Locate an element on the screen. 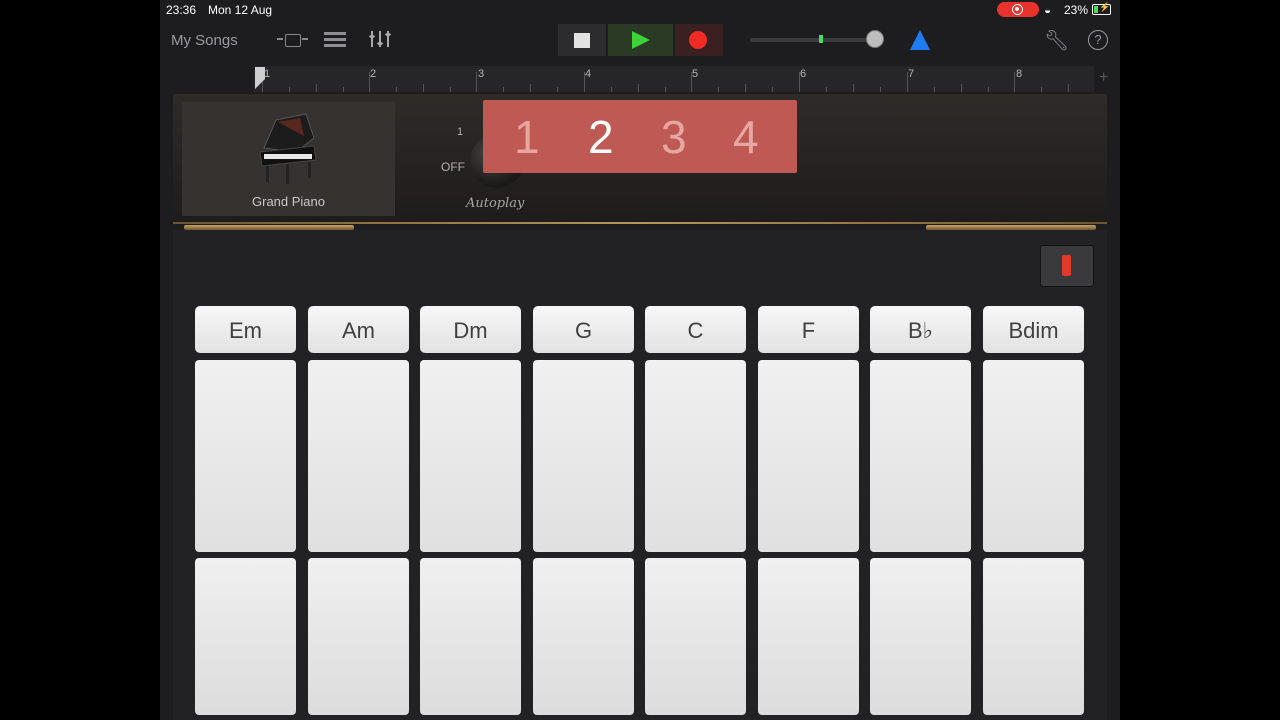 The height and width of the screenshot is (720, 1280). mixer-icon is located at coordinates (380, 40).